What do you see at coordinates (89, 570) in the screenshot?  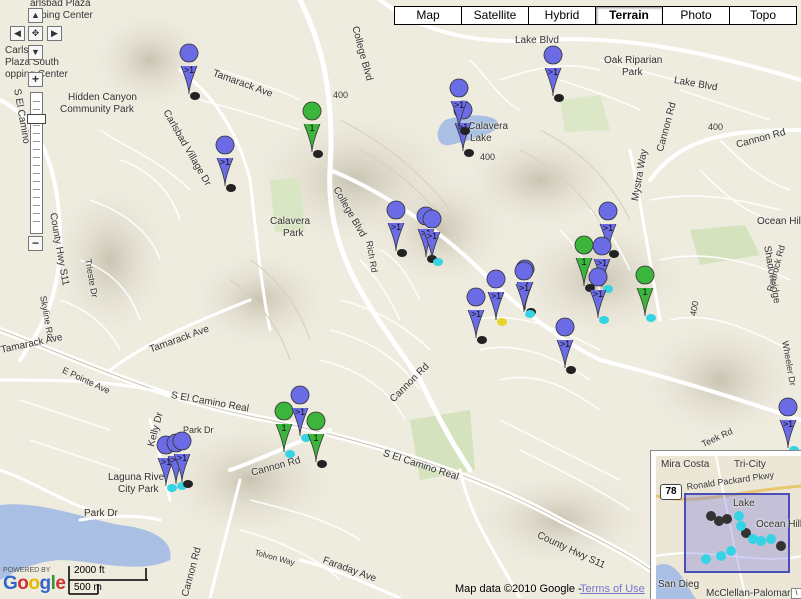 I see `scale-feet: 2000 ft` at bounding box center [89, 570].